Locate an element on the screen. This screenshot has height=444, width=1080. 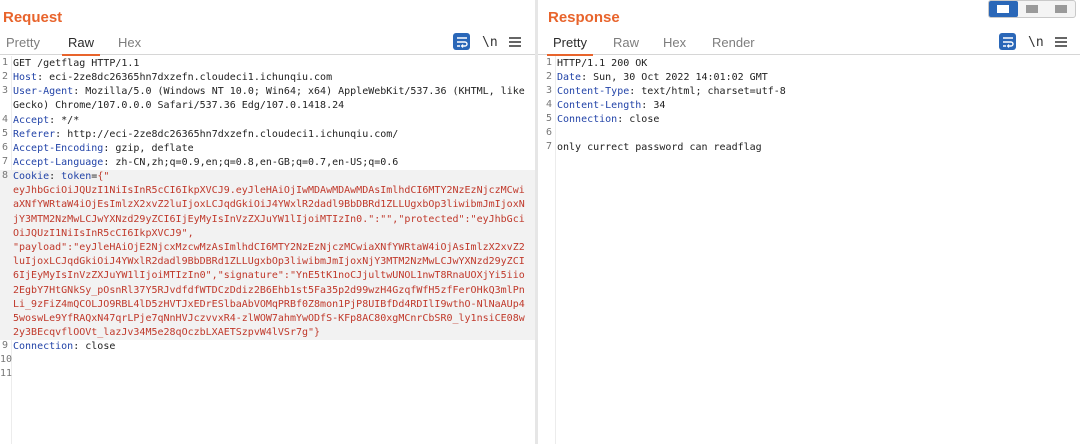
layout-side-by-side-icon is located at coordinates (1003, 9).